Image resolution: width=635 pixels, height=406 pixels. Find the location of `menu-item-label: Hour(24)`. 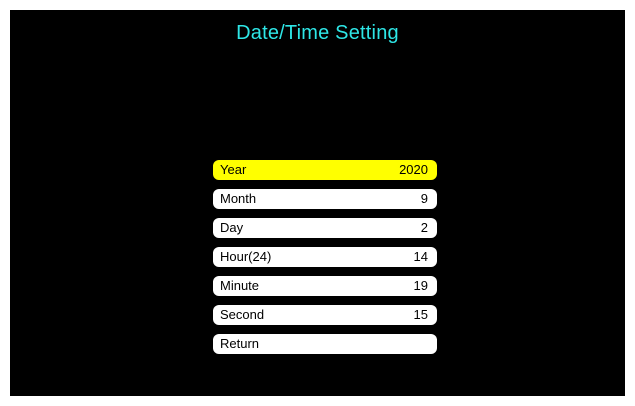

menu-item-label: Hour(24) is located at coordinates (246, 256).